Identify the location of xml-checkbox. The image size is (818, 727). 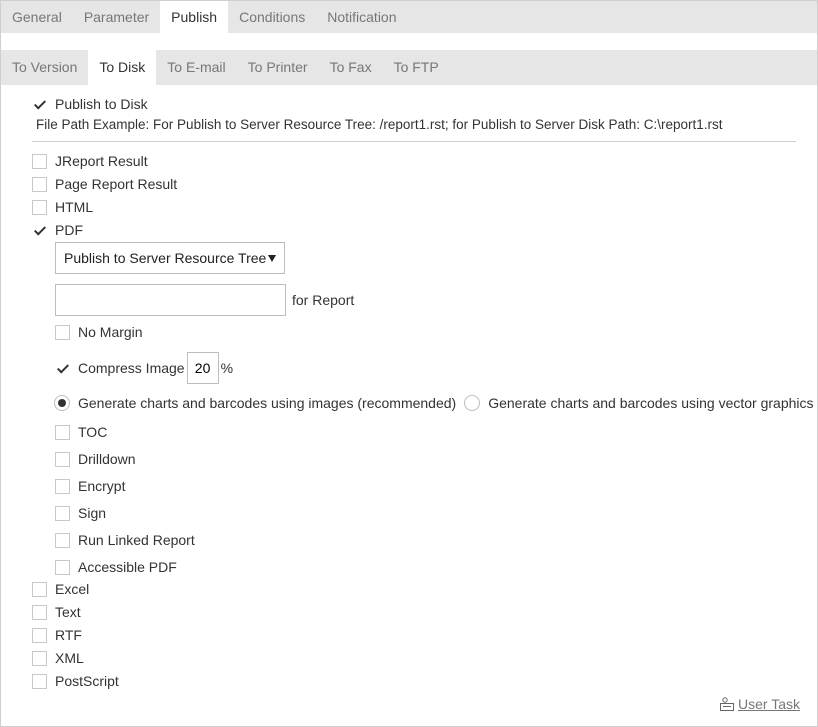
(39, 658).